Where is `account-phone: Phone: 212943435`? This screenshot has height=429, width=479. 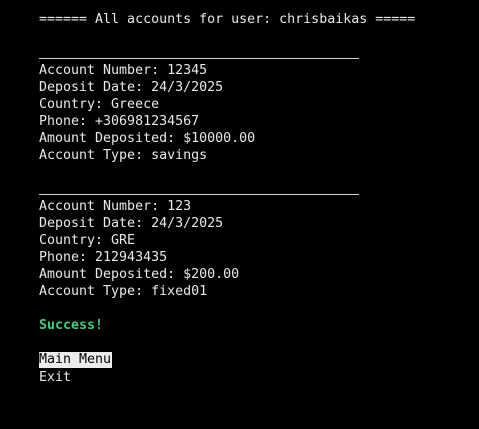
account-phone: Phone: 212943435 is located at coordinates (103, 257).